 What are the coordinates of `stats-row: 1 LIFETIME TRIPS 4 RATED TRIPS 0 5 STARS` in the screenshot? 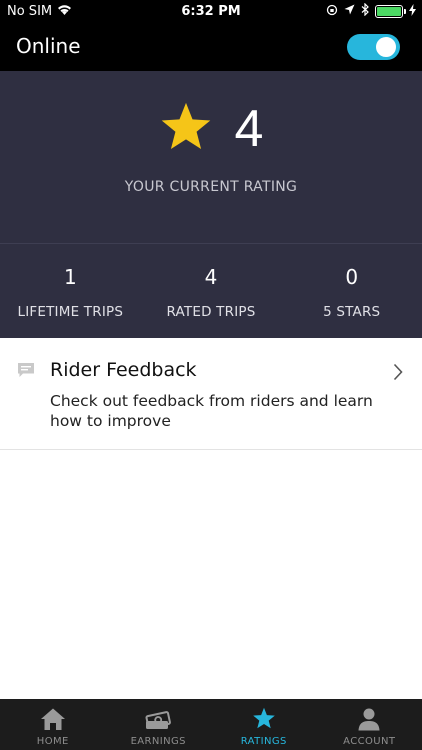 It's located at (211, 291).